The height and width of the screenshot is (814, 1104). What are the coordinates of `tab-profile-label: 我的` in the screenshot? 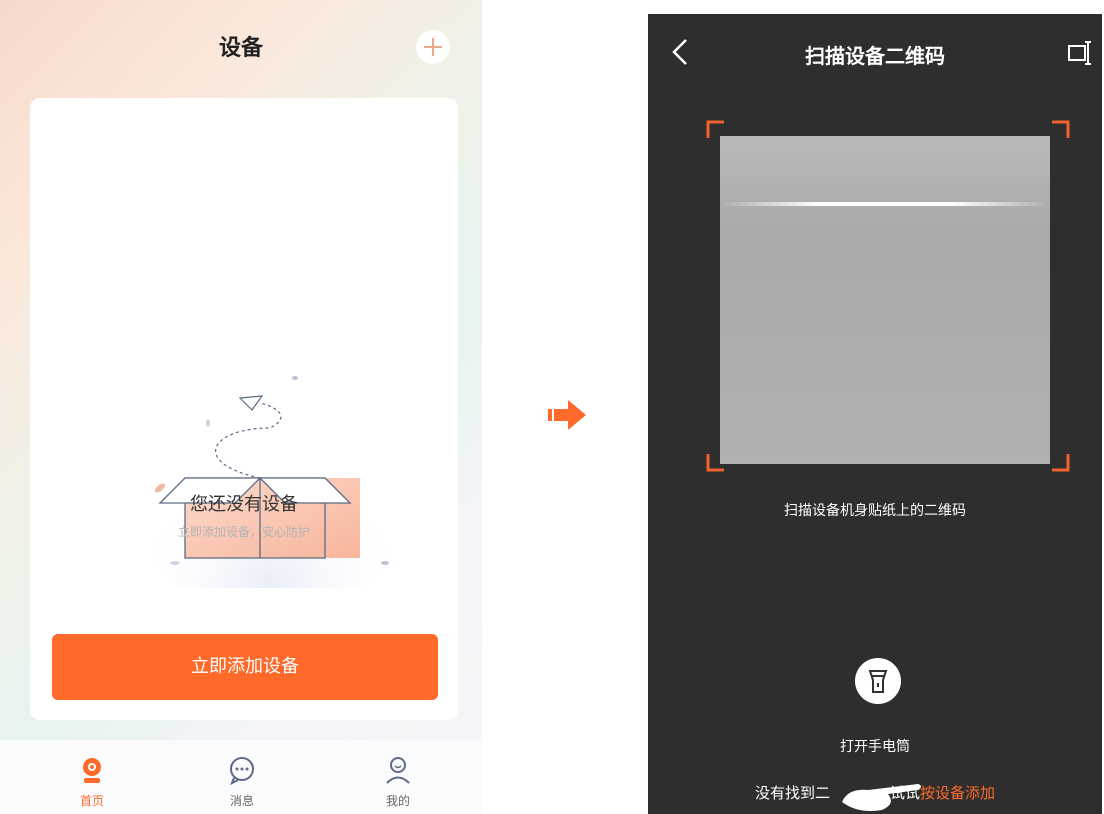 It's located at (397, 801).